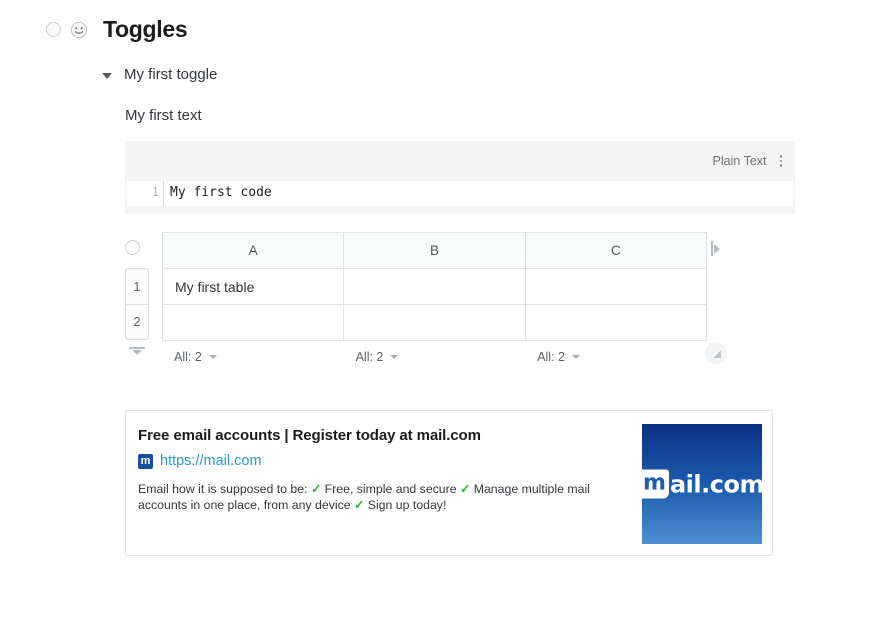 The image size is (885, 629). What do you see at coordinates (224, 489) in the screenshot?
I see `description-text: Email how it is supposed to be:` at bounding box center [224, 489].